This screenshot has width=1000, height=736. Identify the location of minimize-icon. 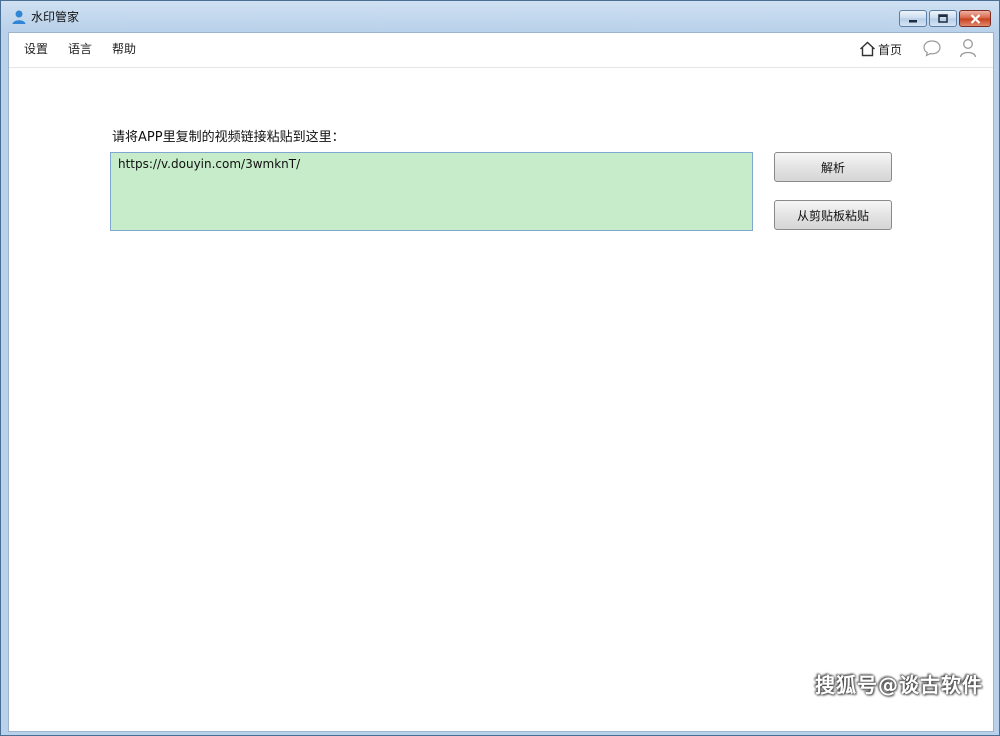
(913, 20).